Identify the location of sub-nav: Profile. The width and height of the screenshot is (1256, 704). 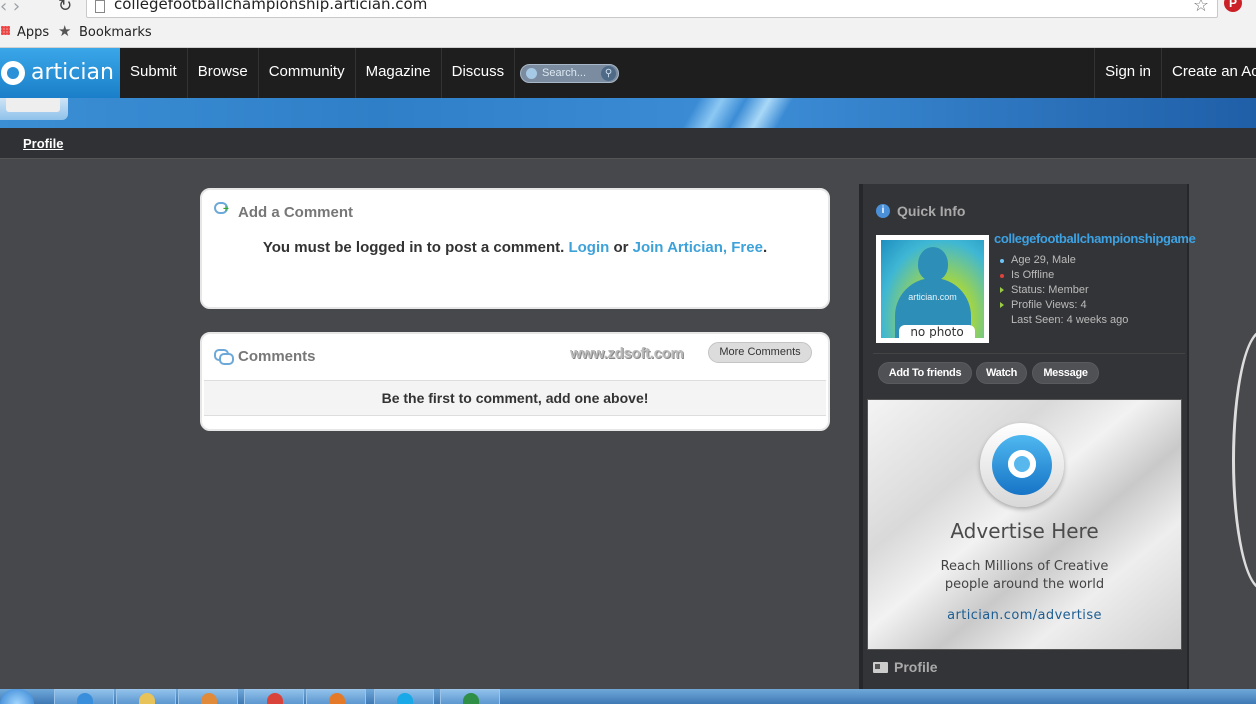
(628, 143).